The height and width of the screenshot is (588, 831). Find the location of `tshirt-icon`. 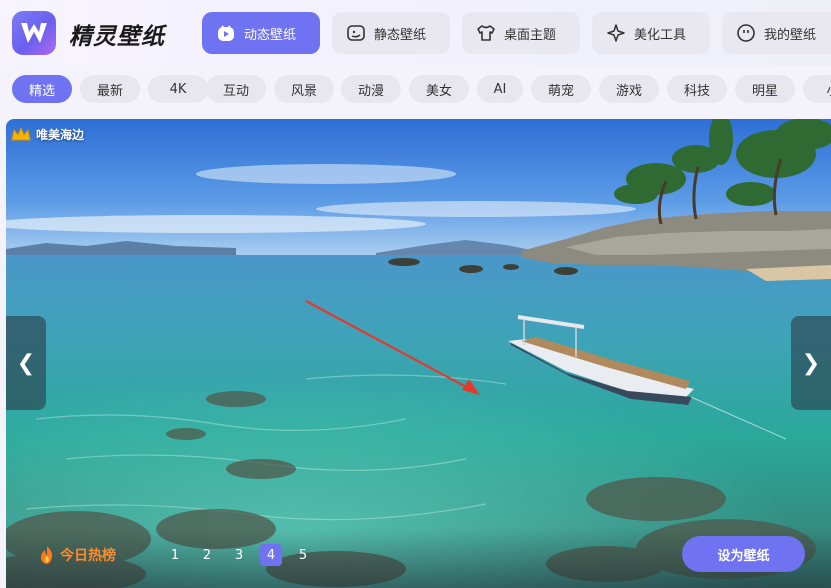

tshirt-icon is located at coordinates (486, 33).